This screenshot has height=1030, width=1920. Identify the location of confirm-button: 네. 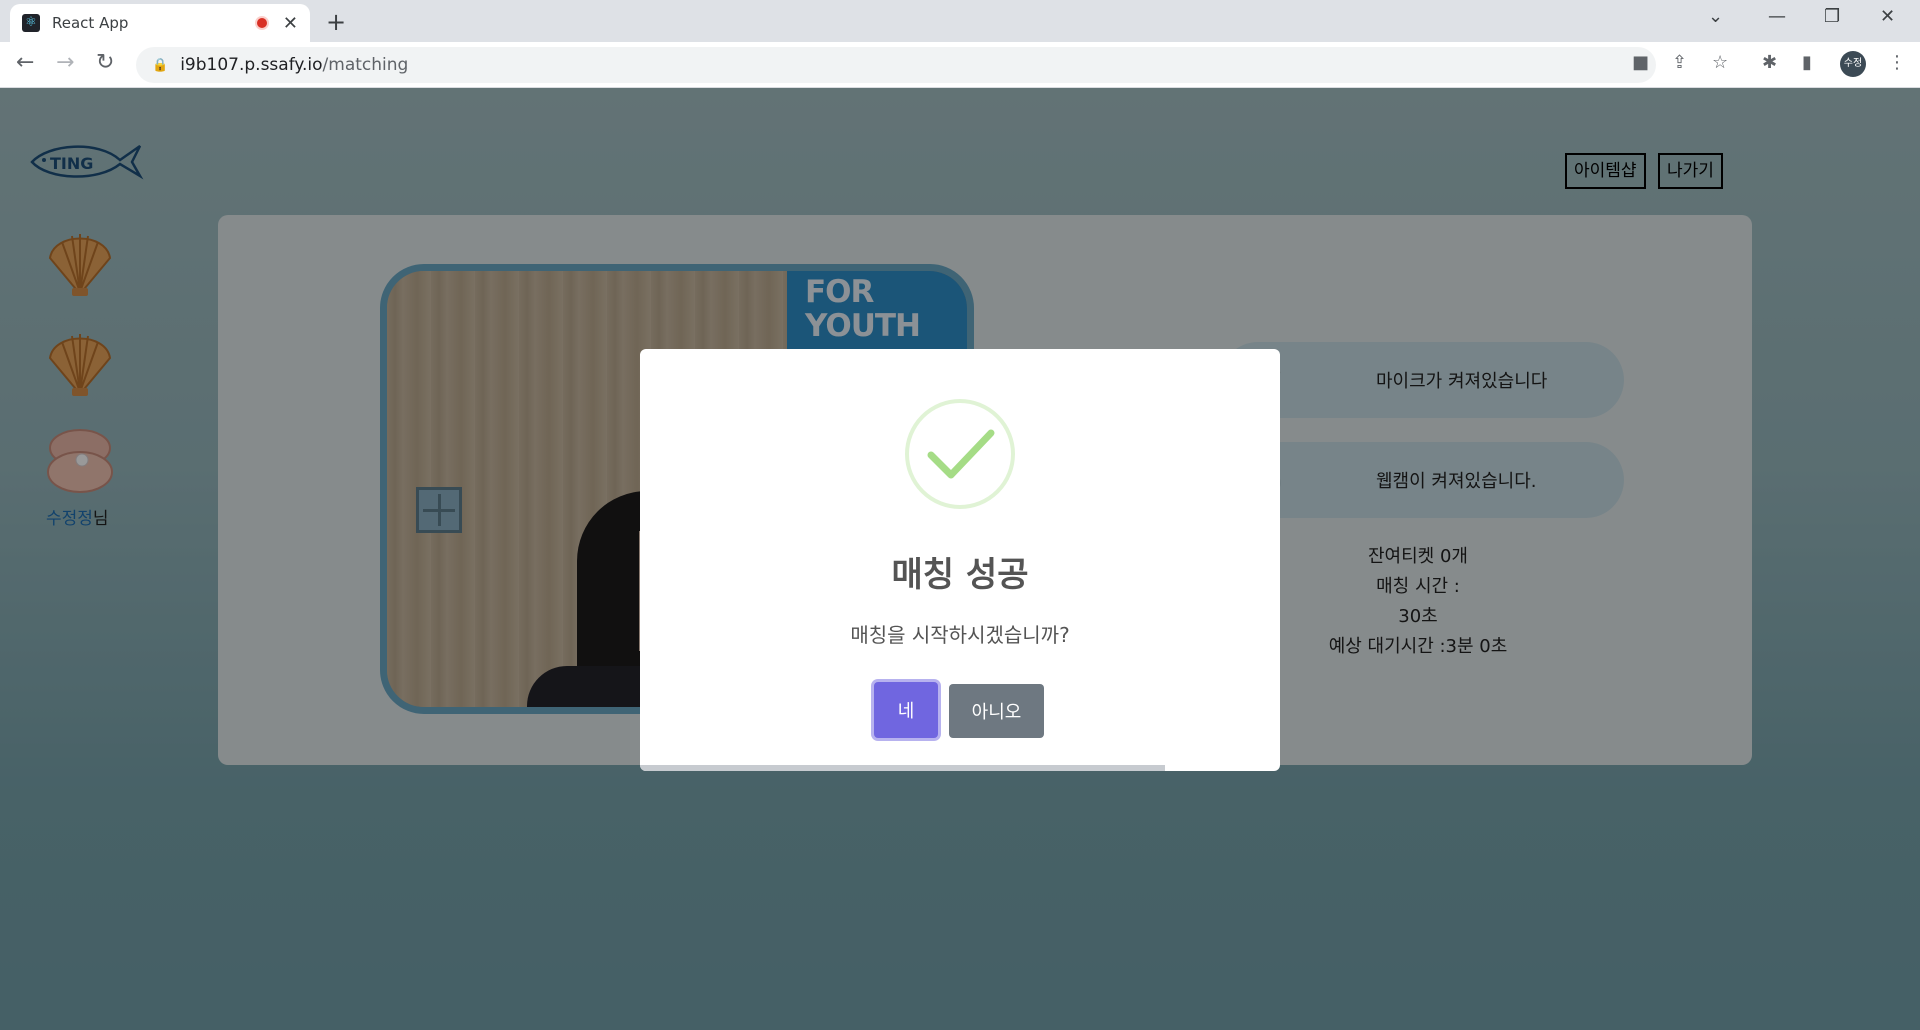
(906, 710).